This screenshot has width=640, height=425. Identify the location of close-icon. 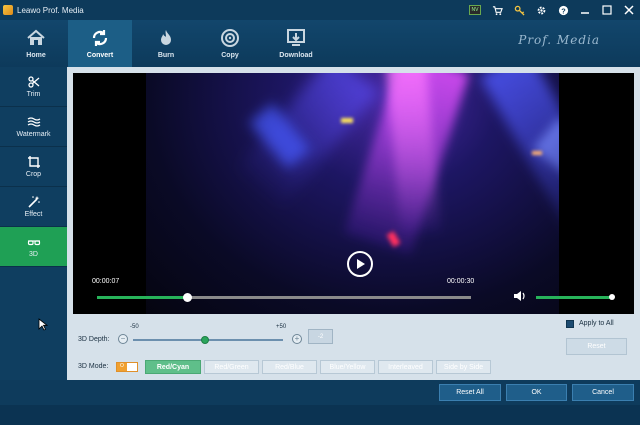
(629, 10).